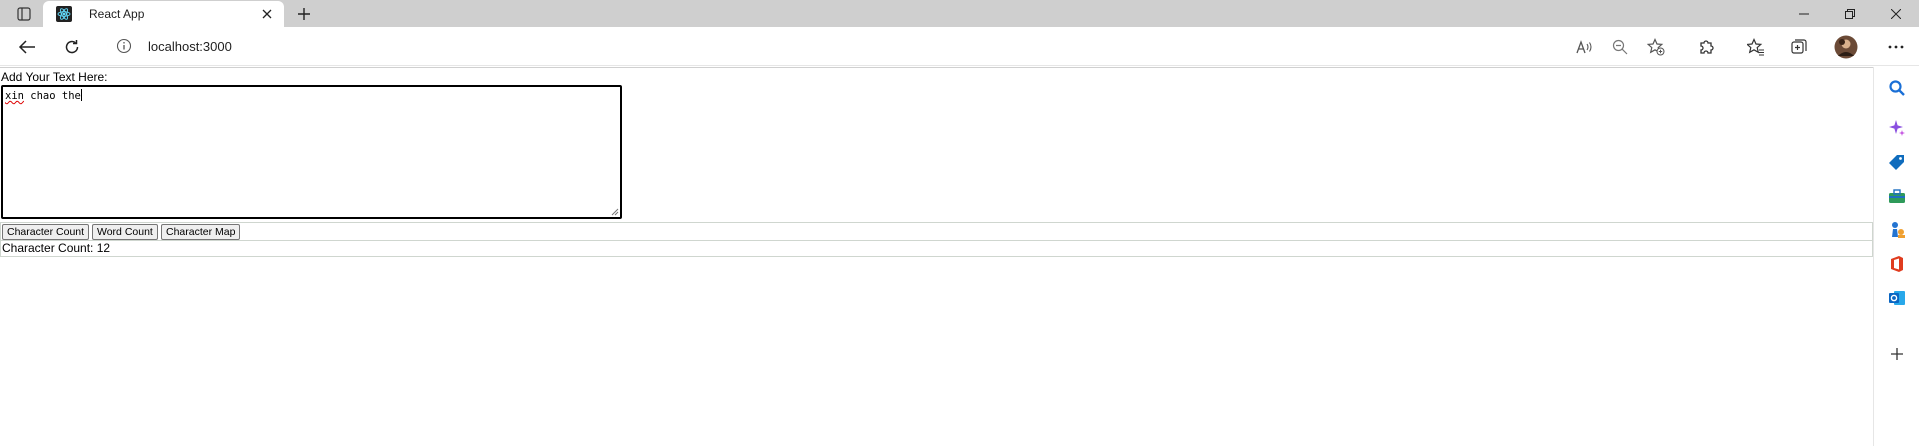 The width and height of the screenshot is (1919, 446). Describe the element at coordinates (117, 14) in the screenshot. I see `tab-title: React App` at that location.